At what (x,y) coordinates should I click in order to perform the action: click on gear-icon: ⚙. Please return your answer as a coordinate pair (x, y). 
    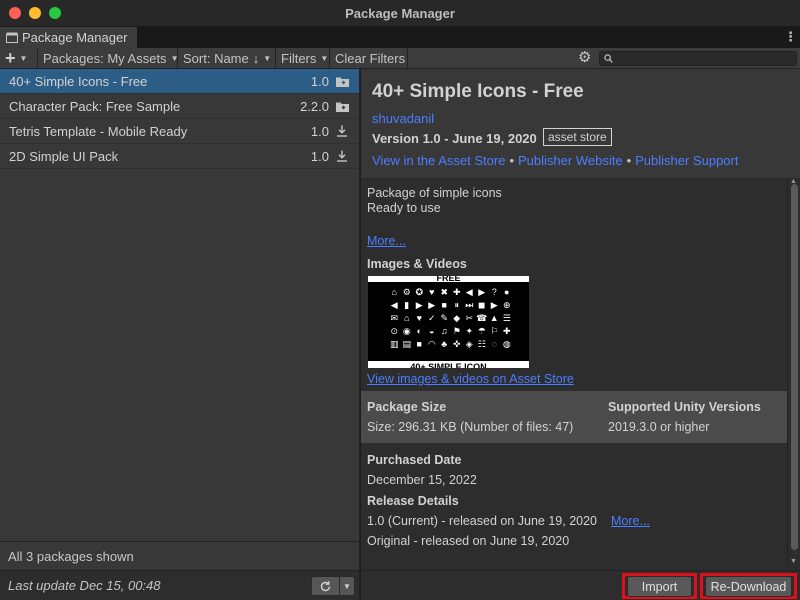
    Looking at the image, I should click on (584, 58).